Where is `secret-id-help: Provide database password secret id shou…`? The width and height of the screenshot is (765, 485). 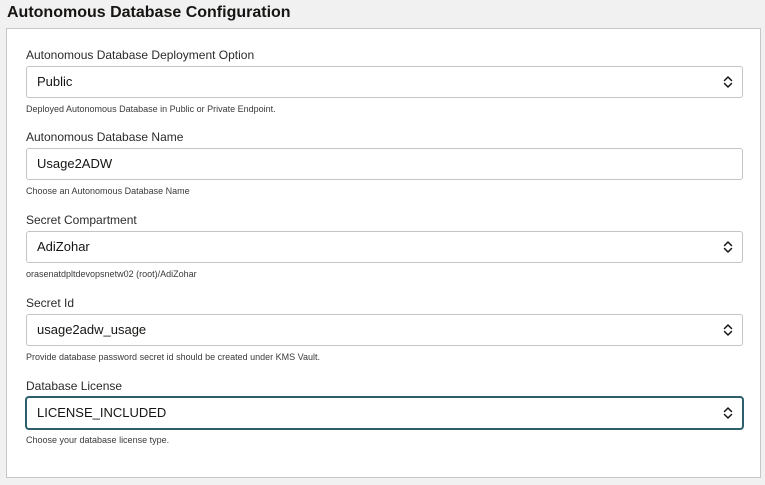 secret-id-help: Provide database password secret id shou… is located at coordinates (173, 357).